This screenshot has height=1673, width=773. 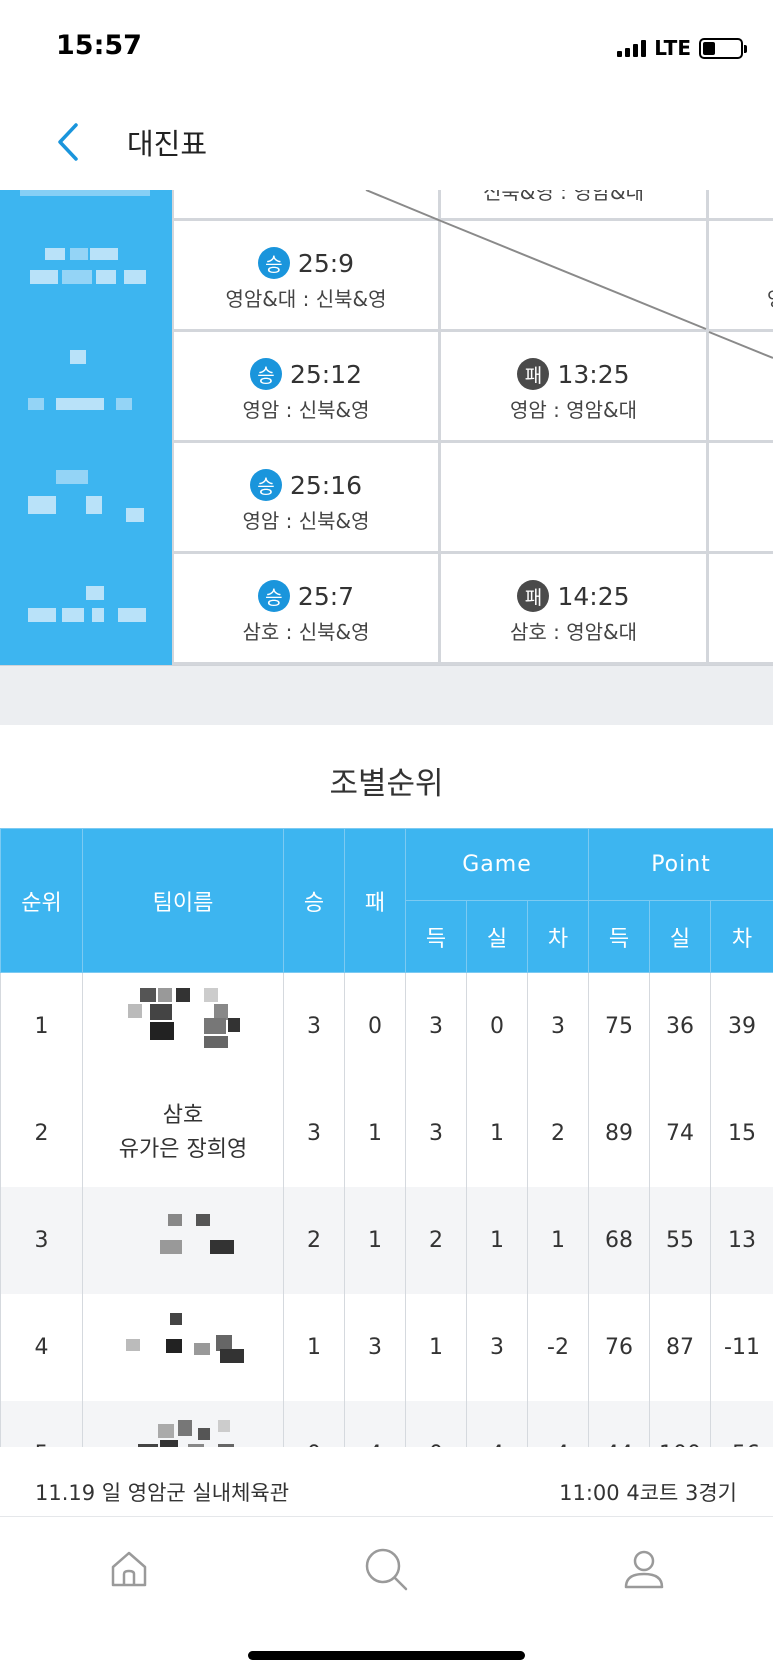 I want to click on rank-cell: 2, so click(x=41, y=1133).